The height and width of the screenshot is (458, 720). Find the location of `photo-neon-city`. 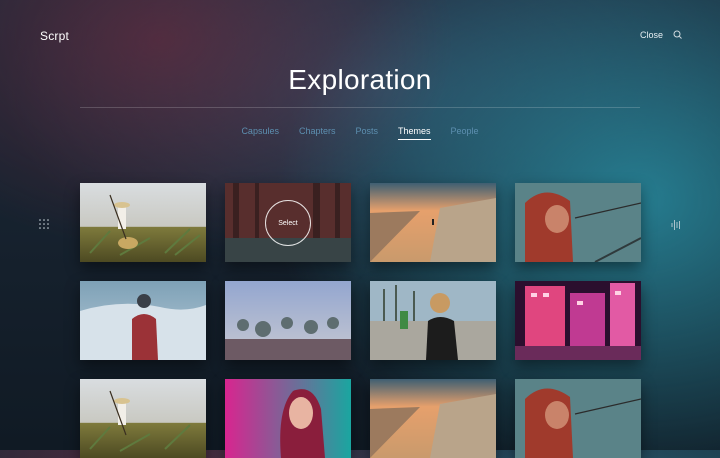

photo-neon-city is located at coordinates (578, 320).